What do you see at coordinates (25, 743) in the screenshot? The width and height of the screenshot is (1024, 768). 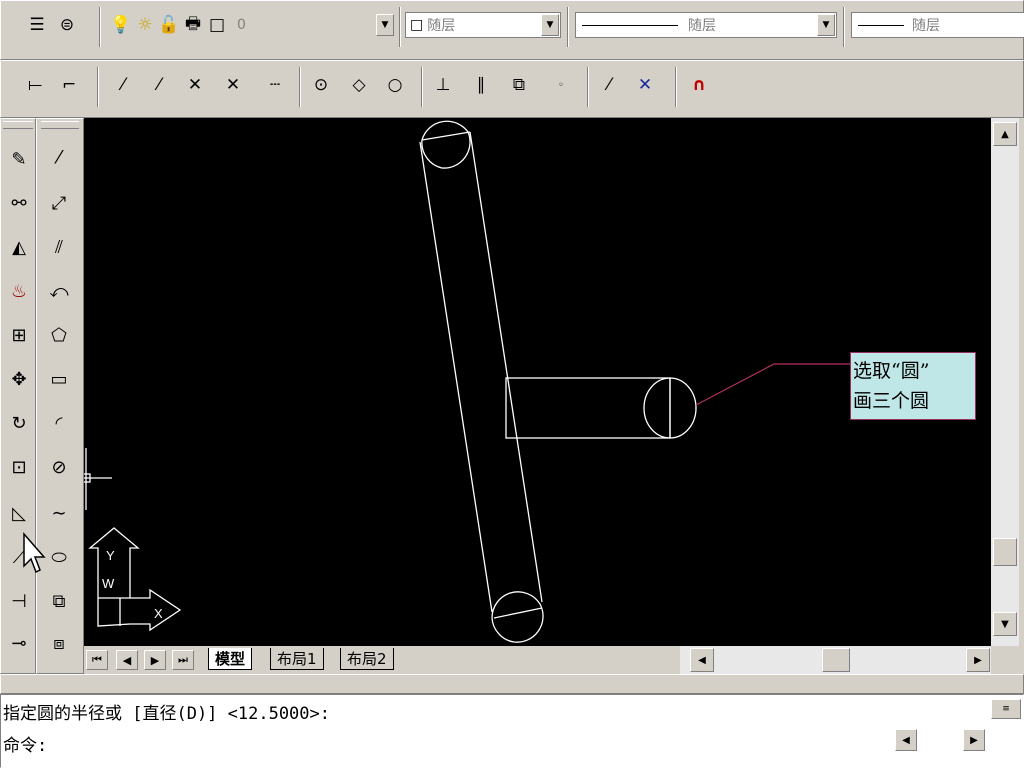 I see `command-input-line: 命令:` at bounding box center [25, 743].